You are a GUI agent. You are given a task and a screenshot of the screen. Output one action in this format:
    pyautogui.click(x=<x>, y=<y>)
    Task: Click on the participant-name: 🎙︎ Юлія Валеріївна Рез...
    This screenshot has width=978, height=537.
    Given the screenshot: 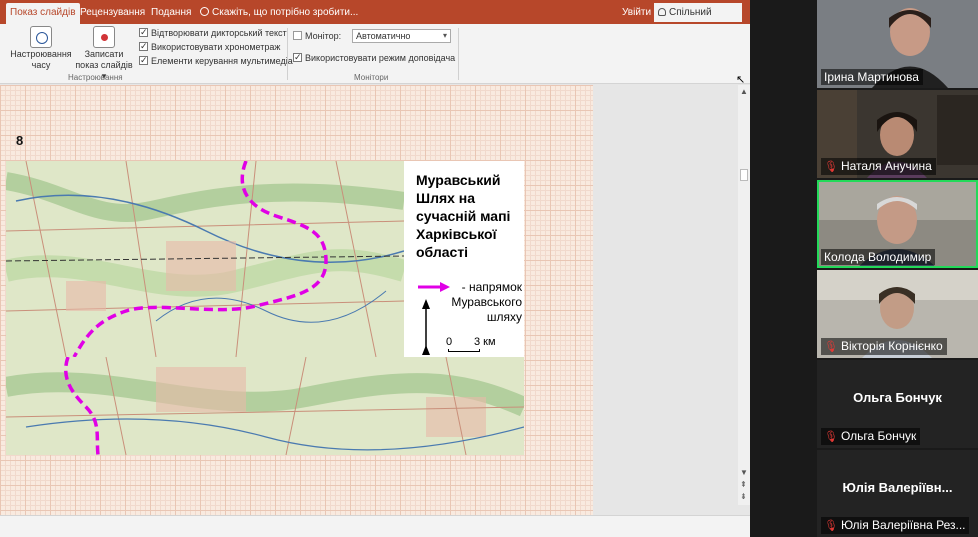 What is the action you would take?
    pyautogui.click(x=895, y=525)
    